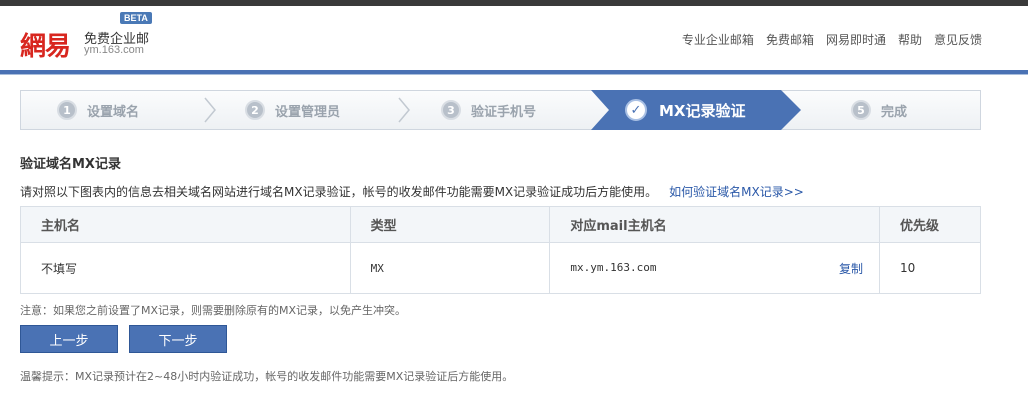  What do you see at coordinates (450, 268) in the screenshot?
I see `cell-type: MX` at bounding box center [450, 268].